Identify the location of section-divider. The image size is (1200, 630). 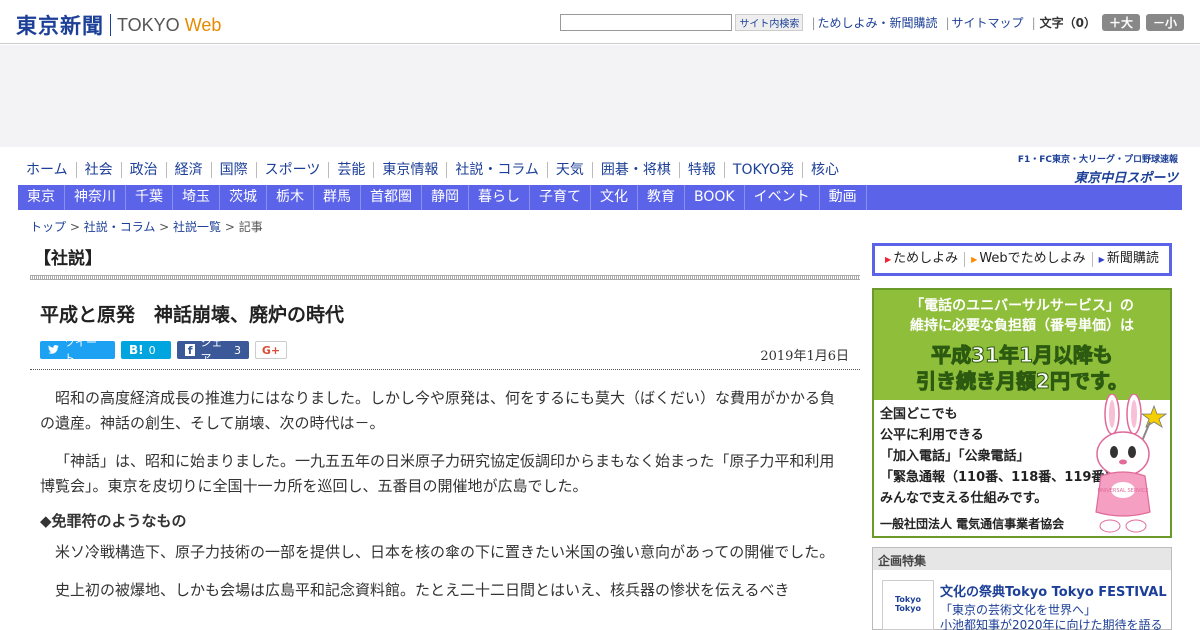
(445, 277).